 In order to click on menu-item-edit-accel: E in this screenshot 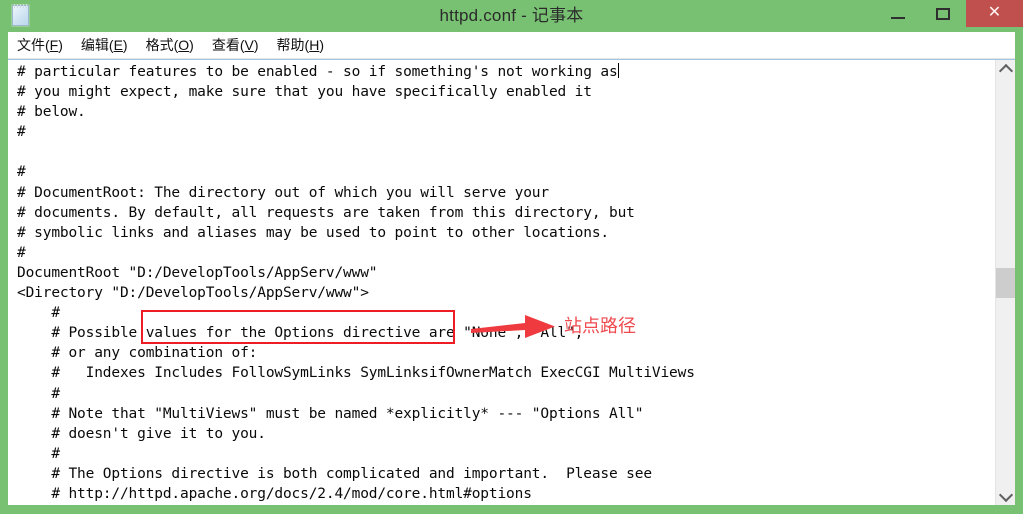, I will do `click(118, 45)`.